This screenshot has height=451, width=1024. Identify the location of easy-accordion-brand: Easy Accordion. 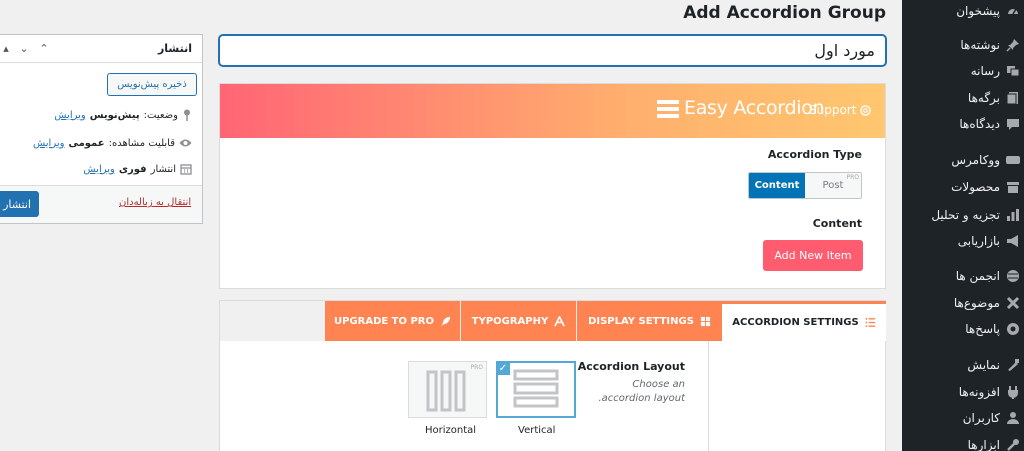
(754, 108).